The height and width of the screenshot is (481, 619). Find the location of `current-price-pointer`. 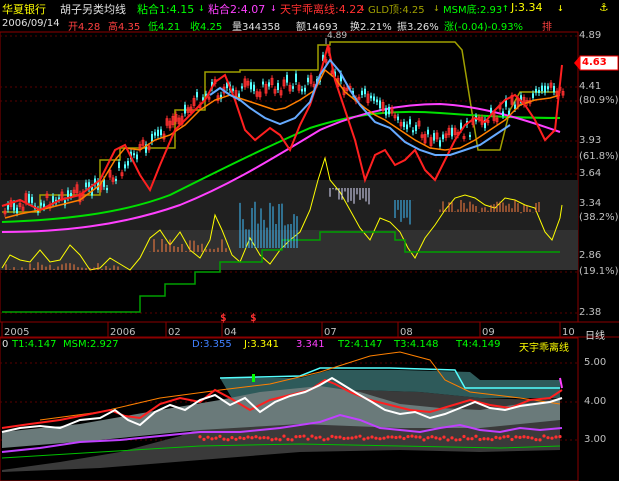

current-price-pointer is located at coordinates (577, 63).